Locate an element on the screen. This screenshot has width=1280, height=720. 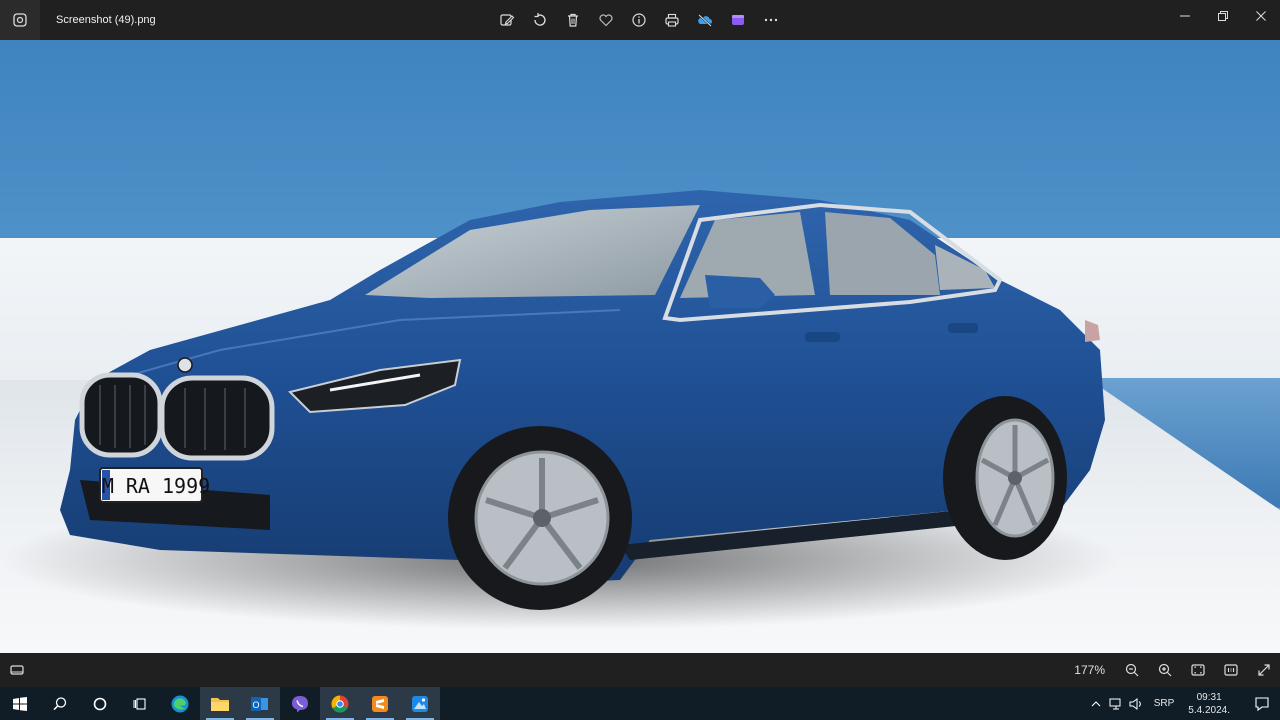
delete-icon is located at coordinates (572, 20).